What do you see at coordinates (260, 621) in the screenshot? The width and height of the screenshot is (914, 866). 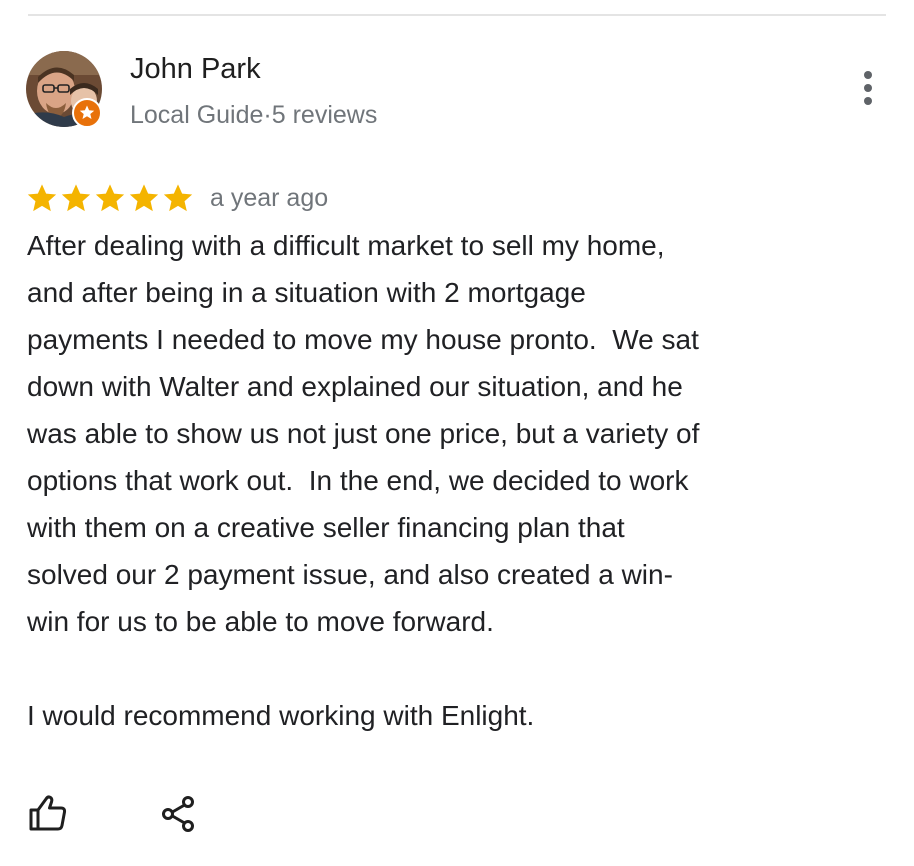 I see `review-text-line: win for us to be able to move forward.` at bounding box center [260, 621].